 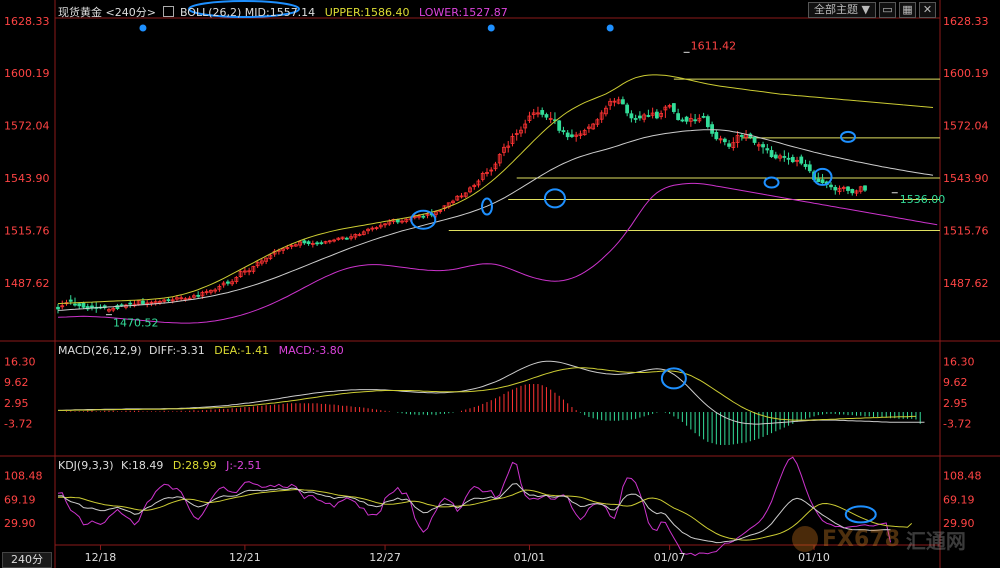 I want to click on y-tick-label-right: 1487.62, so click(x=966, y=283).